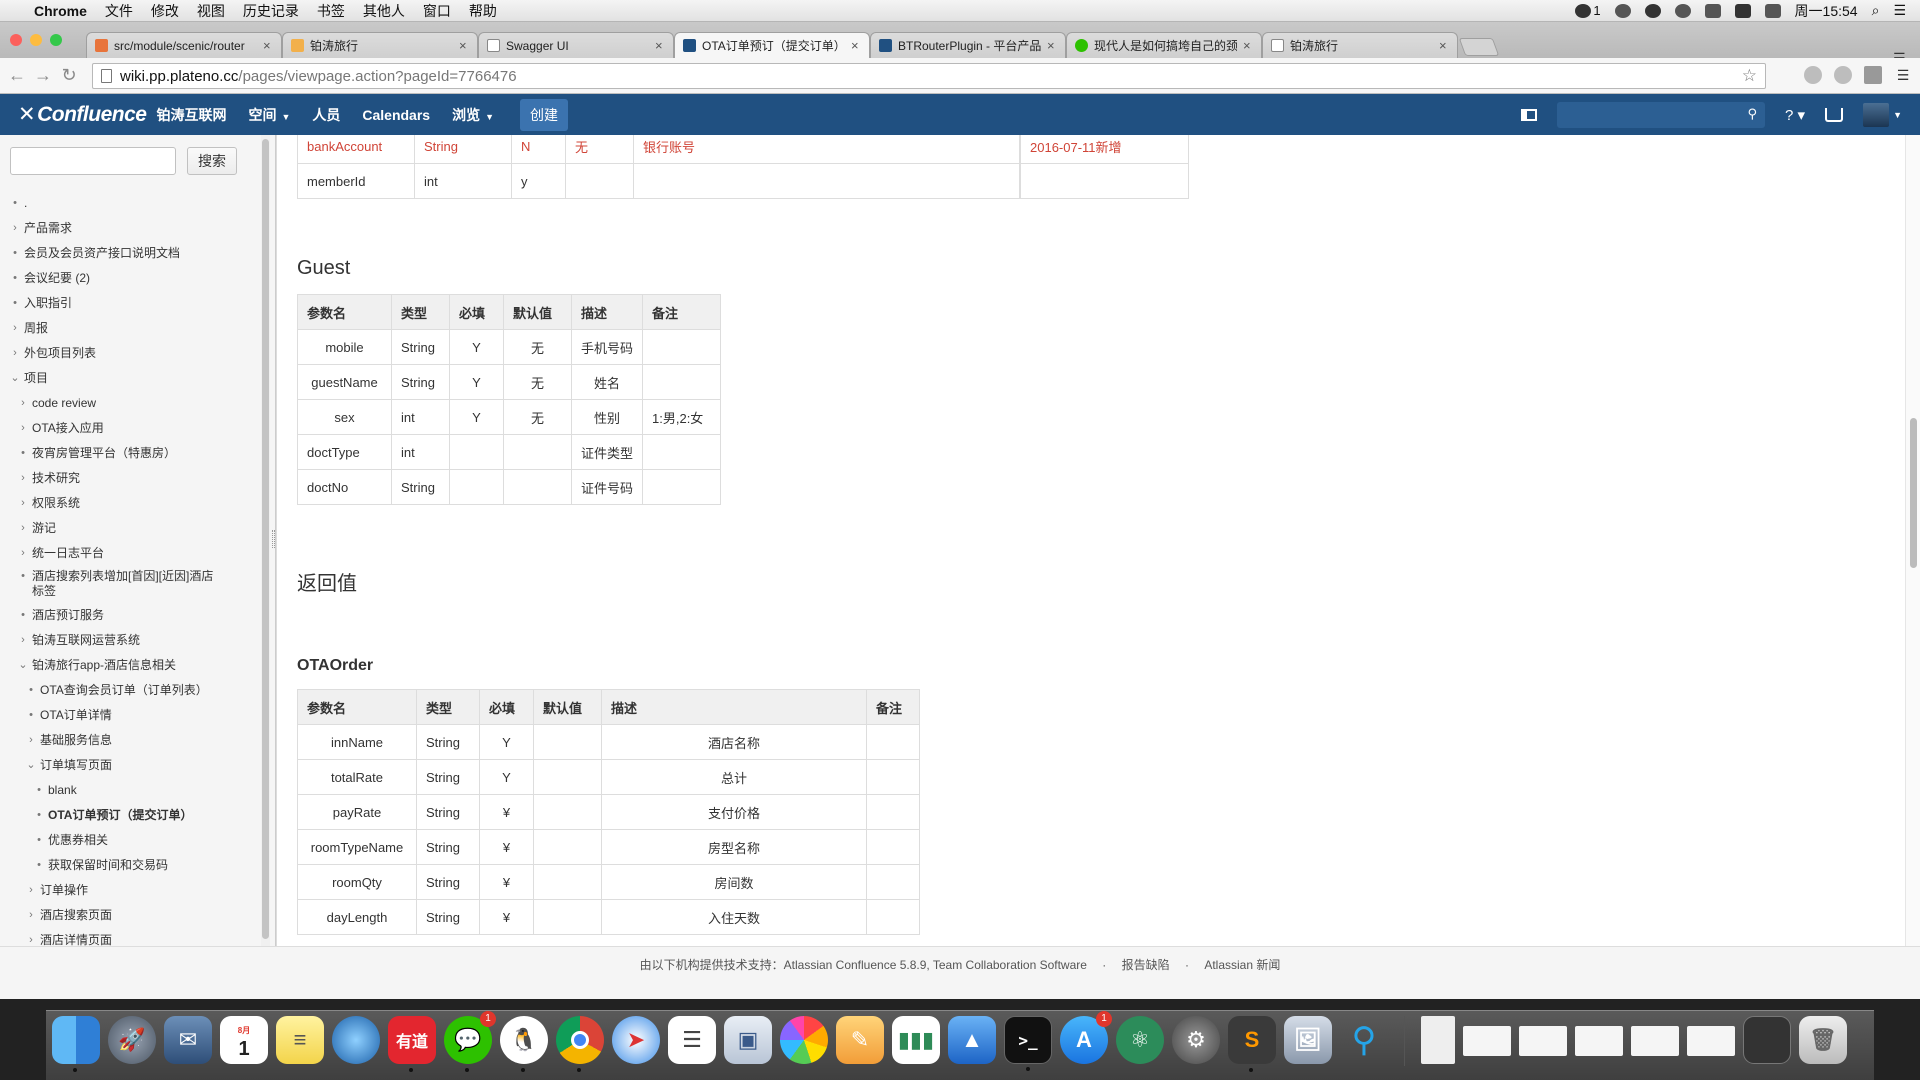  I want to click on sidebar-search-input, so click(93, 161).